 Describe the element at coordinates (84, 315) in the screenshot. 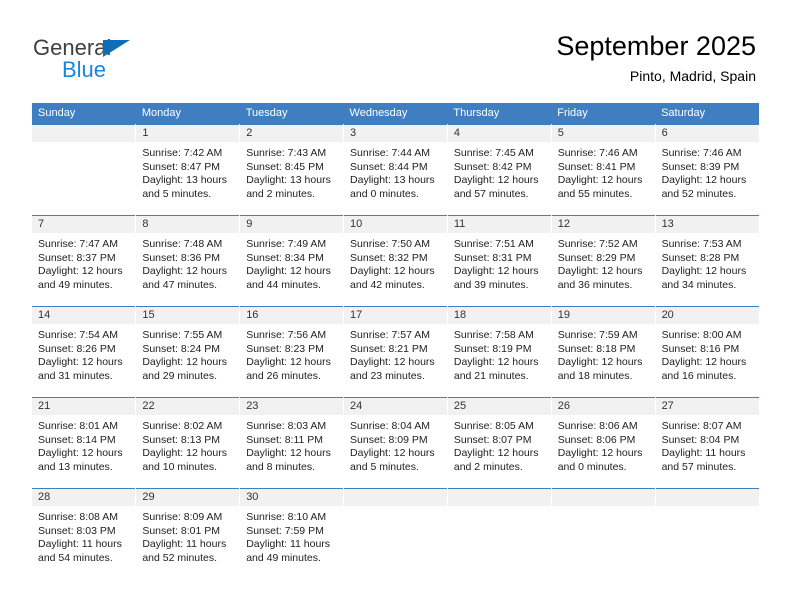

I see `day-number: 14` at that location.